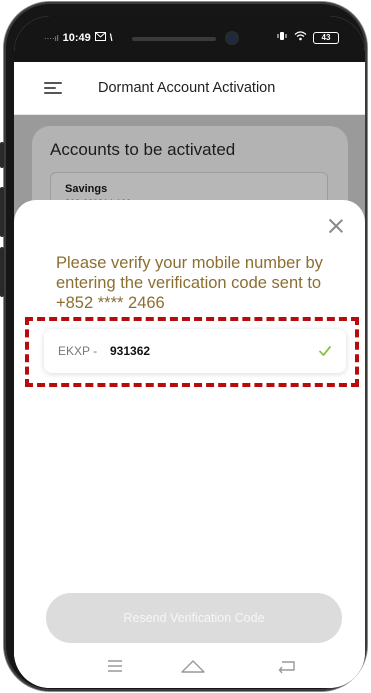 The height and width of the screenshot is (693, 371). I want to click on app-bar: Dormant Account Activation, so click(189, 88).